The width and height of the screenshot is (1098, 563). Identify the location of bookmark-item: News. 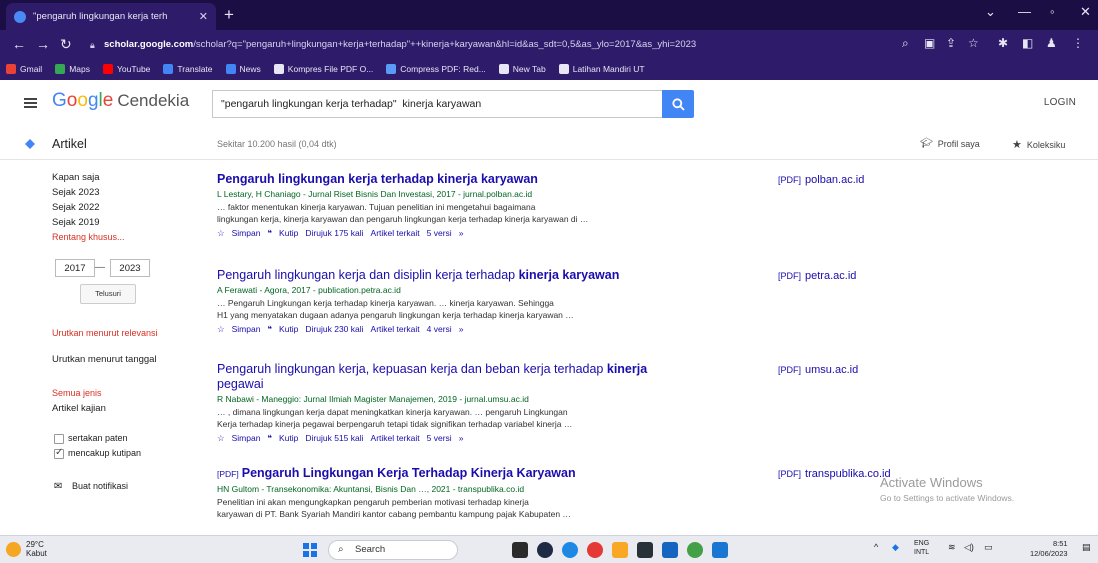
(243, 69).